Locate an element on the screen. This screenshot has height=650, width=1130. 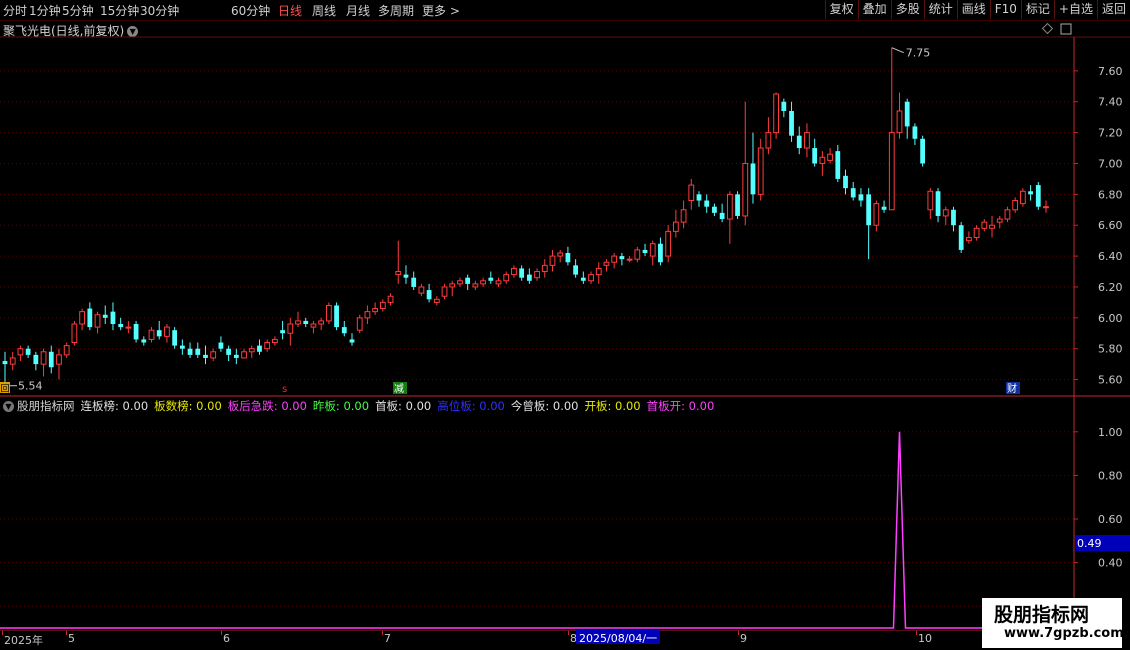
indicator-item-label: 板数榜: is located at coordinates (175, 406).